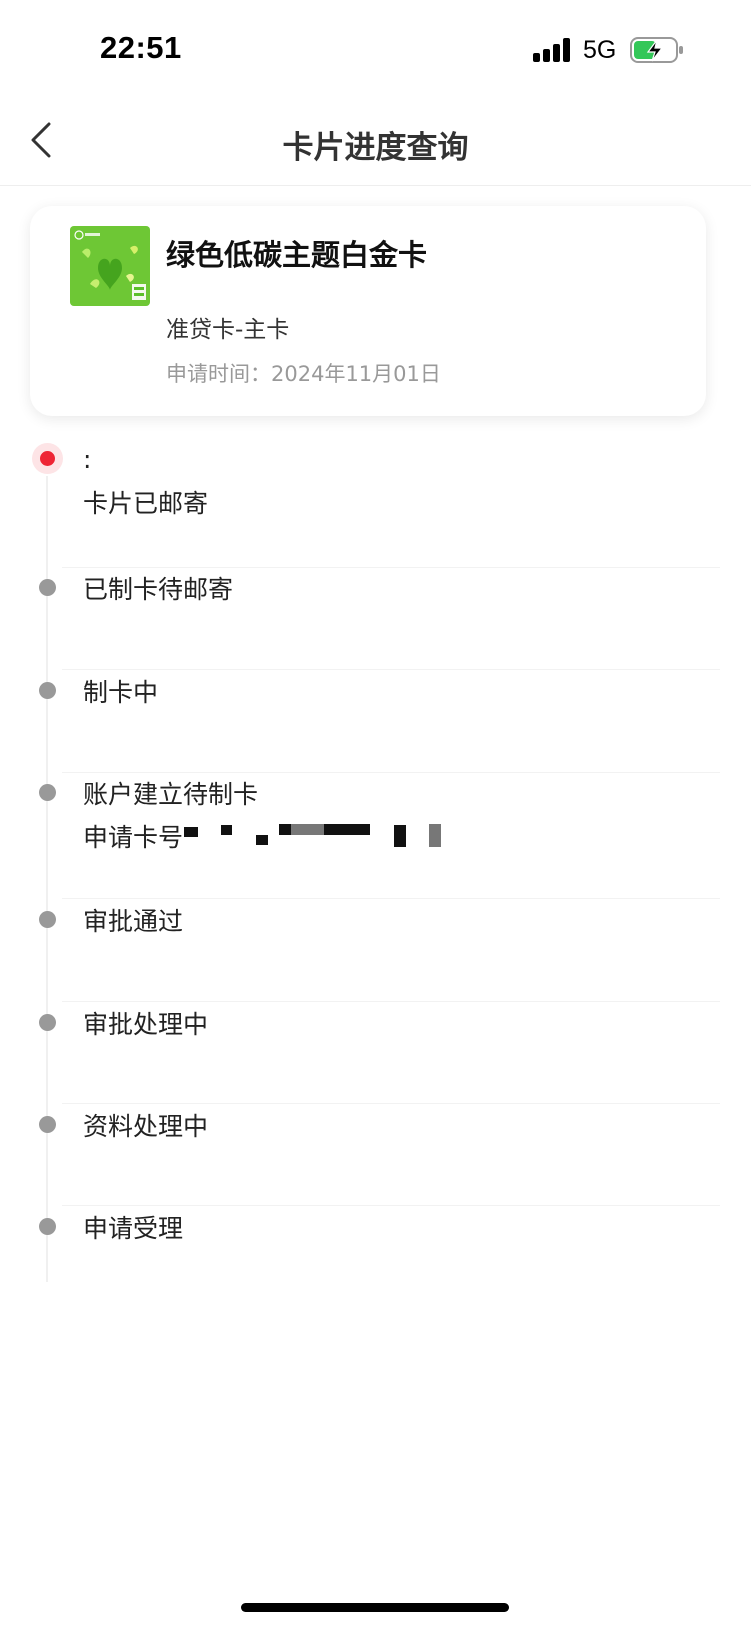 The height and width of the screenshot is (1627, 751). Describe the element at coordinates (146, 503) in the screenshot. I see `step-status: 卡片已邮寄` at that location.